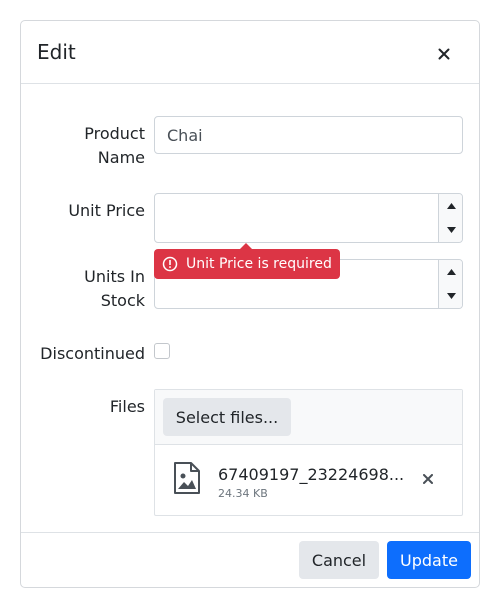 This screenshot has height=608, width=500. Describe the element at coordinates (127, 406) in the screenshot. I see `files-label: Files` at that location.